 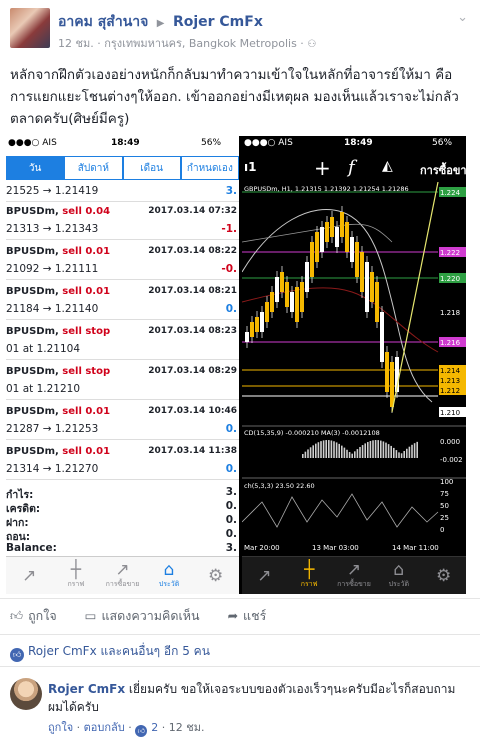 What do you see at coordinates (26, 694) in the screenshot?
I see `commenter-avatar` at bounding box center [26, 694].